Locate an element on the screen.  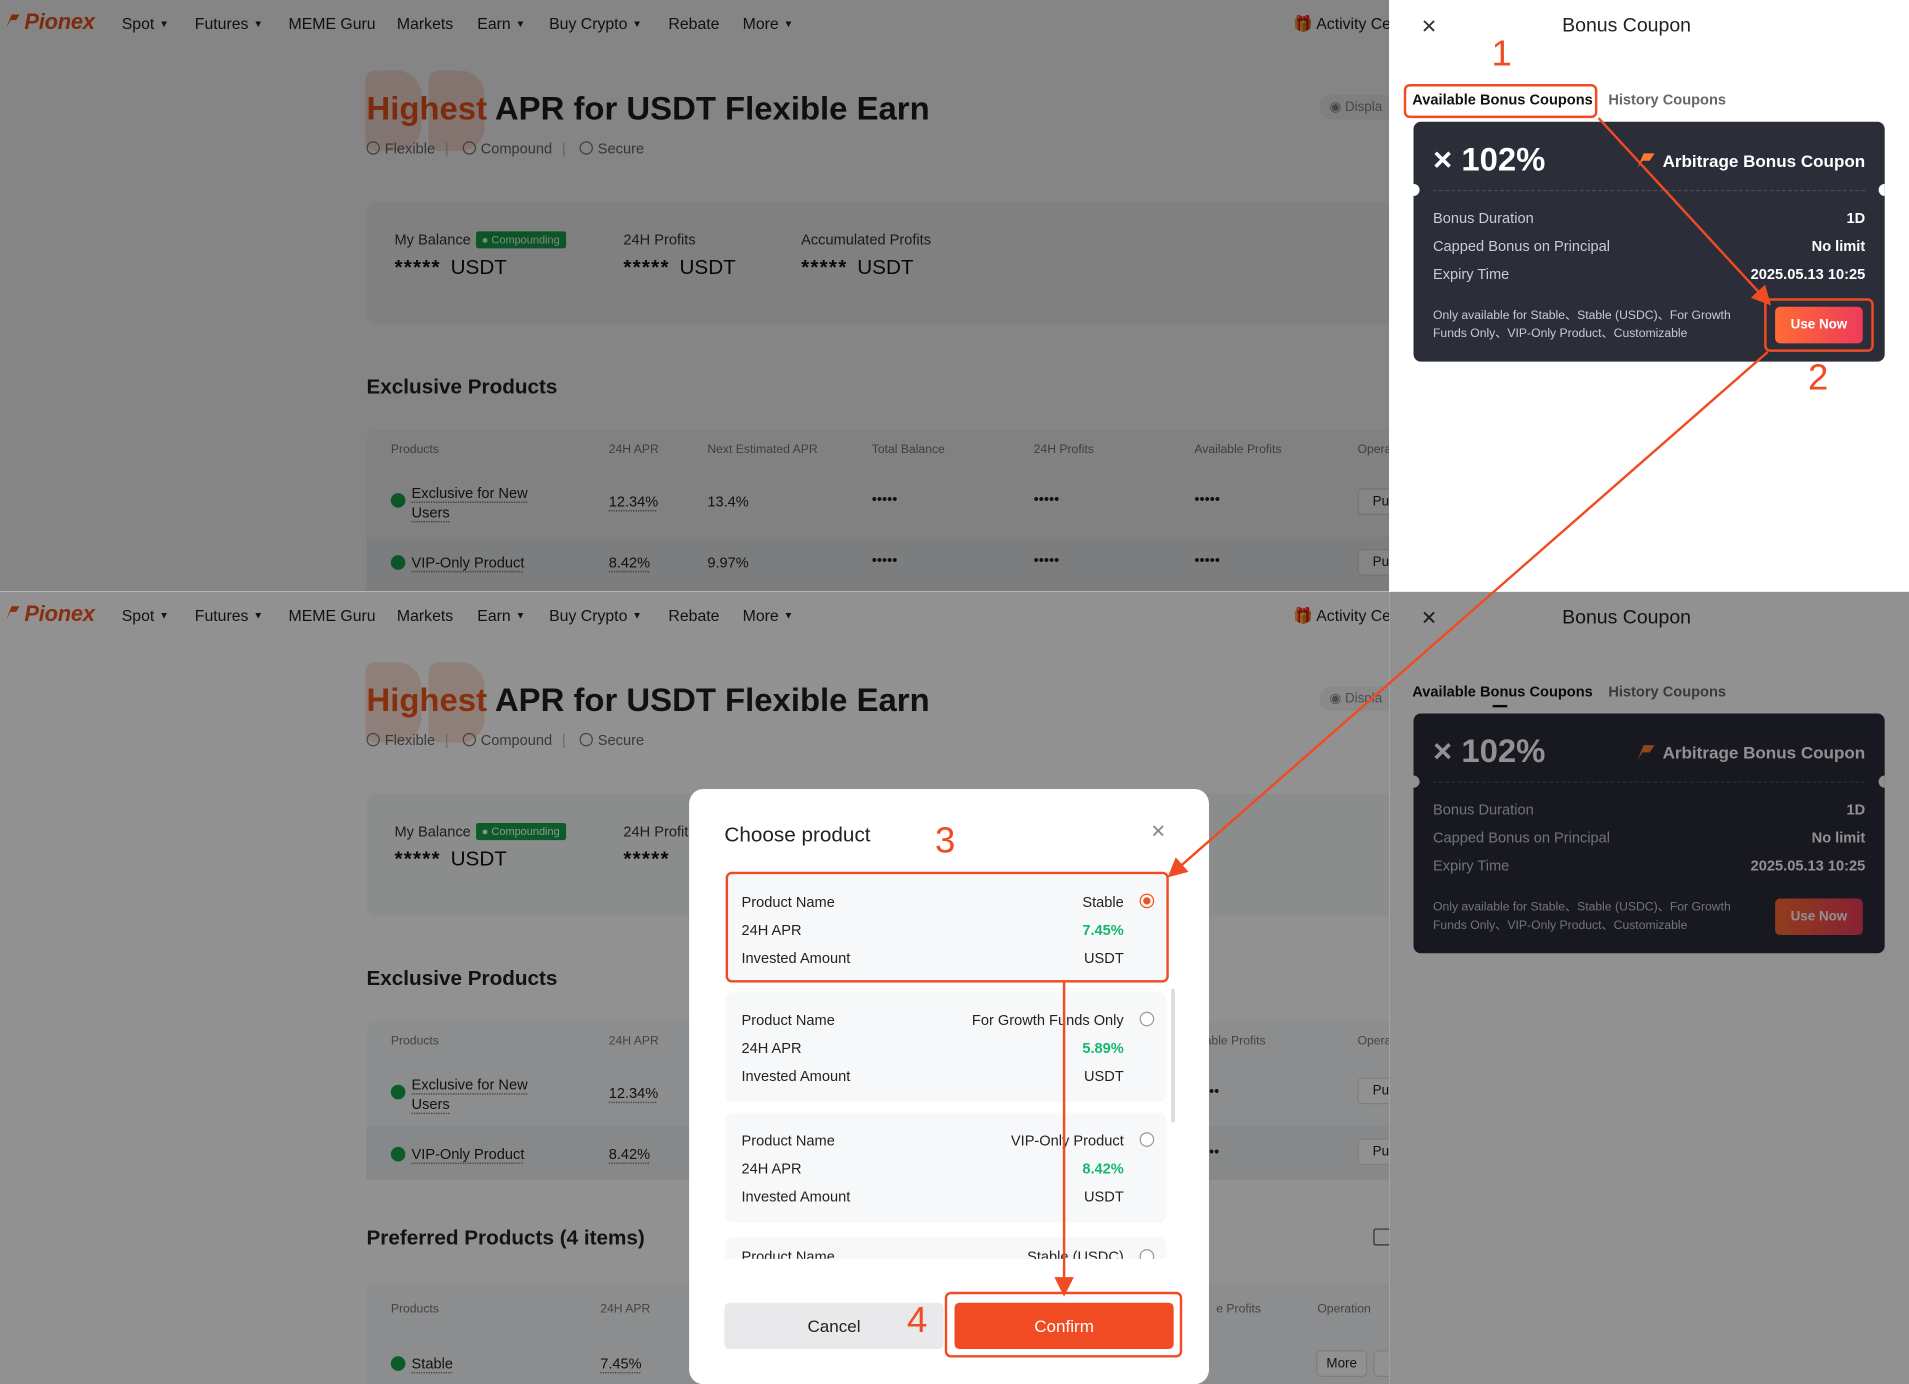
col-apr: 24H APR is located at coordinates (633, 450).